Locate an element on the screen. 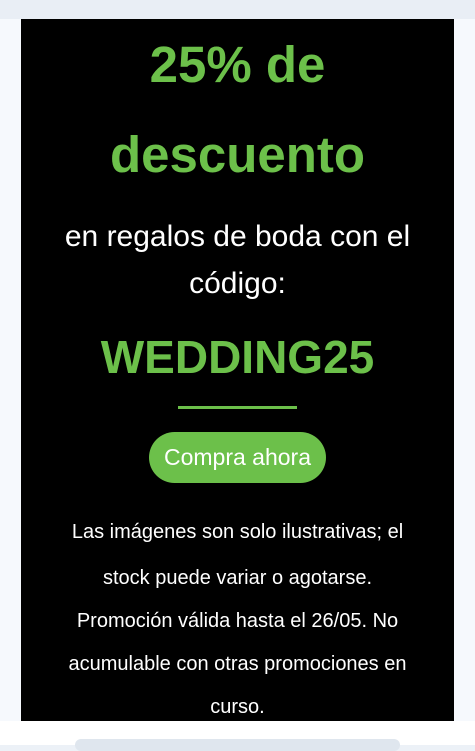 The image size is (475, 751). promo-subline-line1: en regalos de boda con el is located at coordinates (237, 236).